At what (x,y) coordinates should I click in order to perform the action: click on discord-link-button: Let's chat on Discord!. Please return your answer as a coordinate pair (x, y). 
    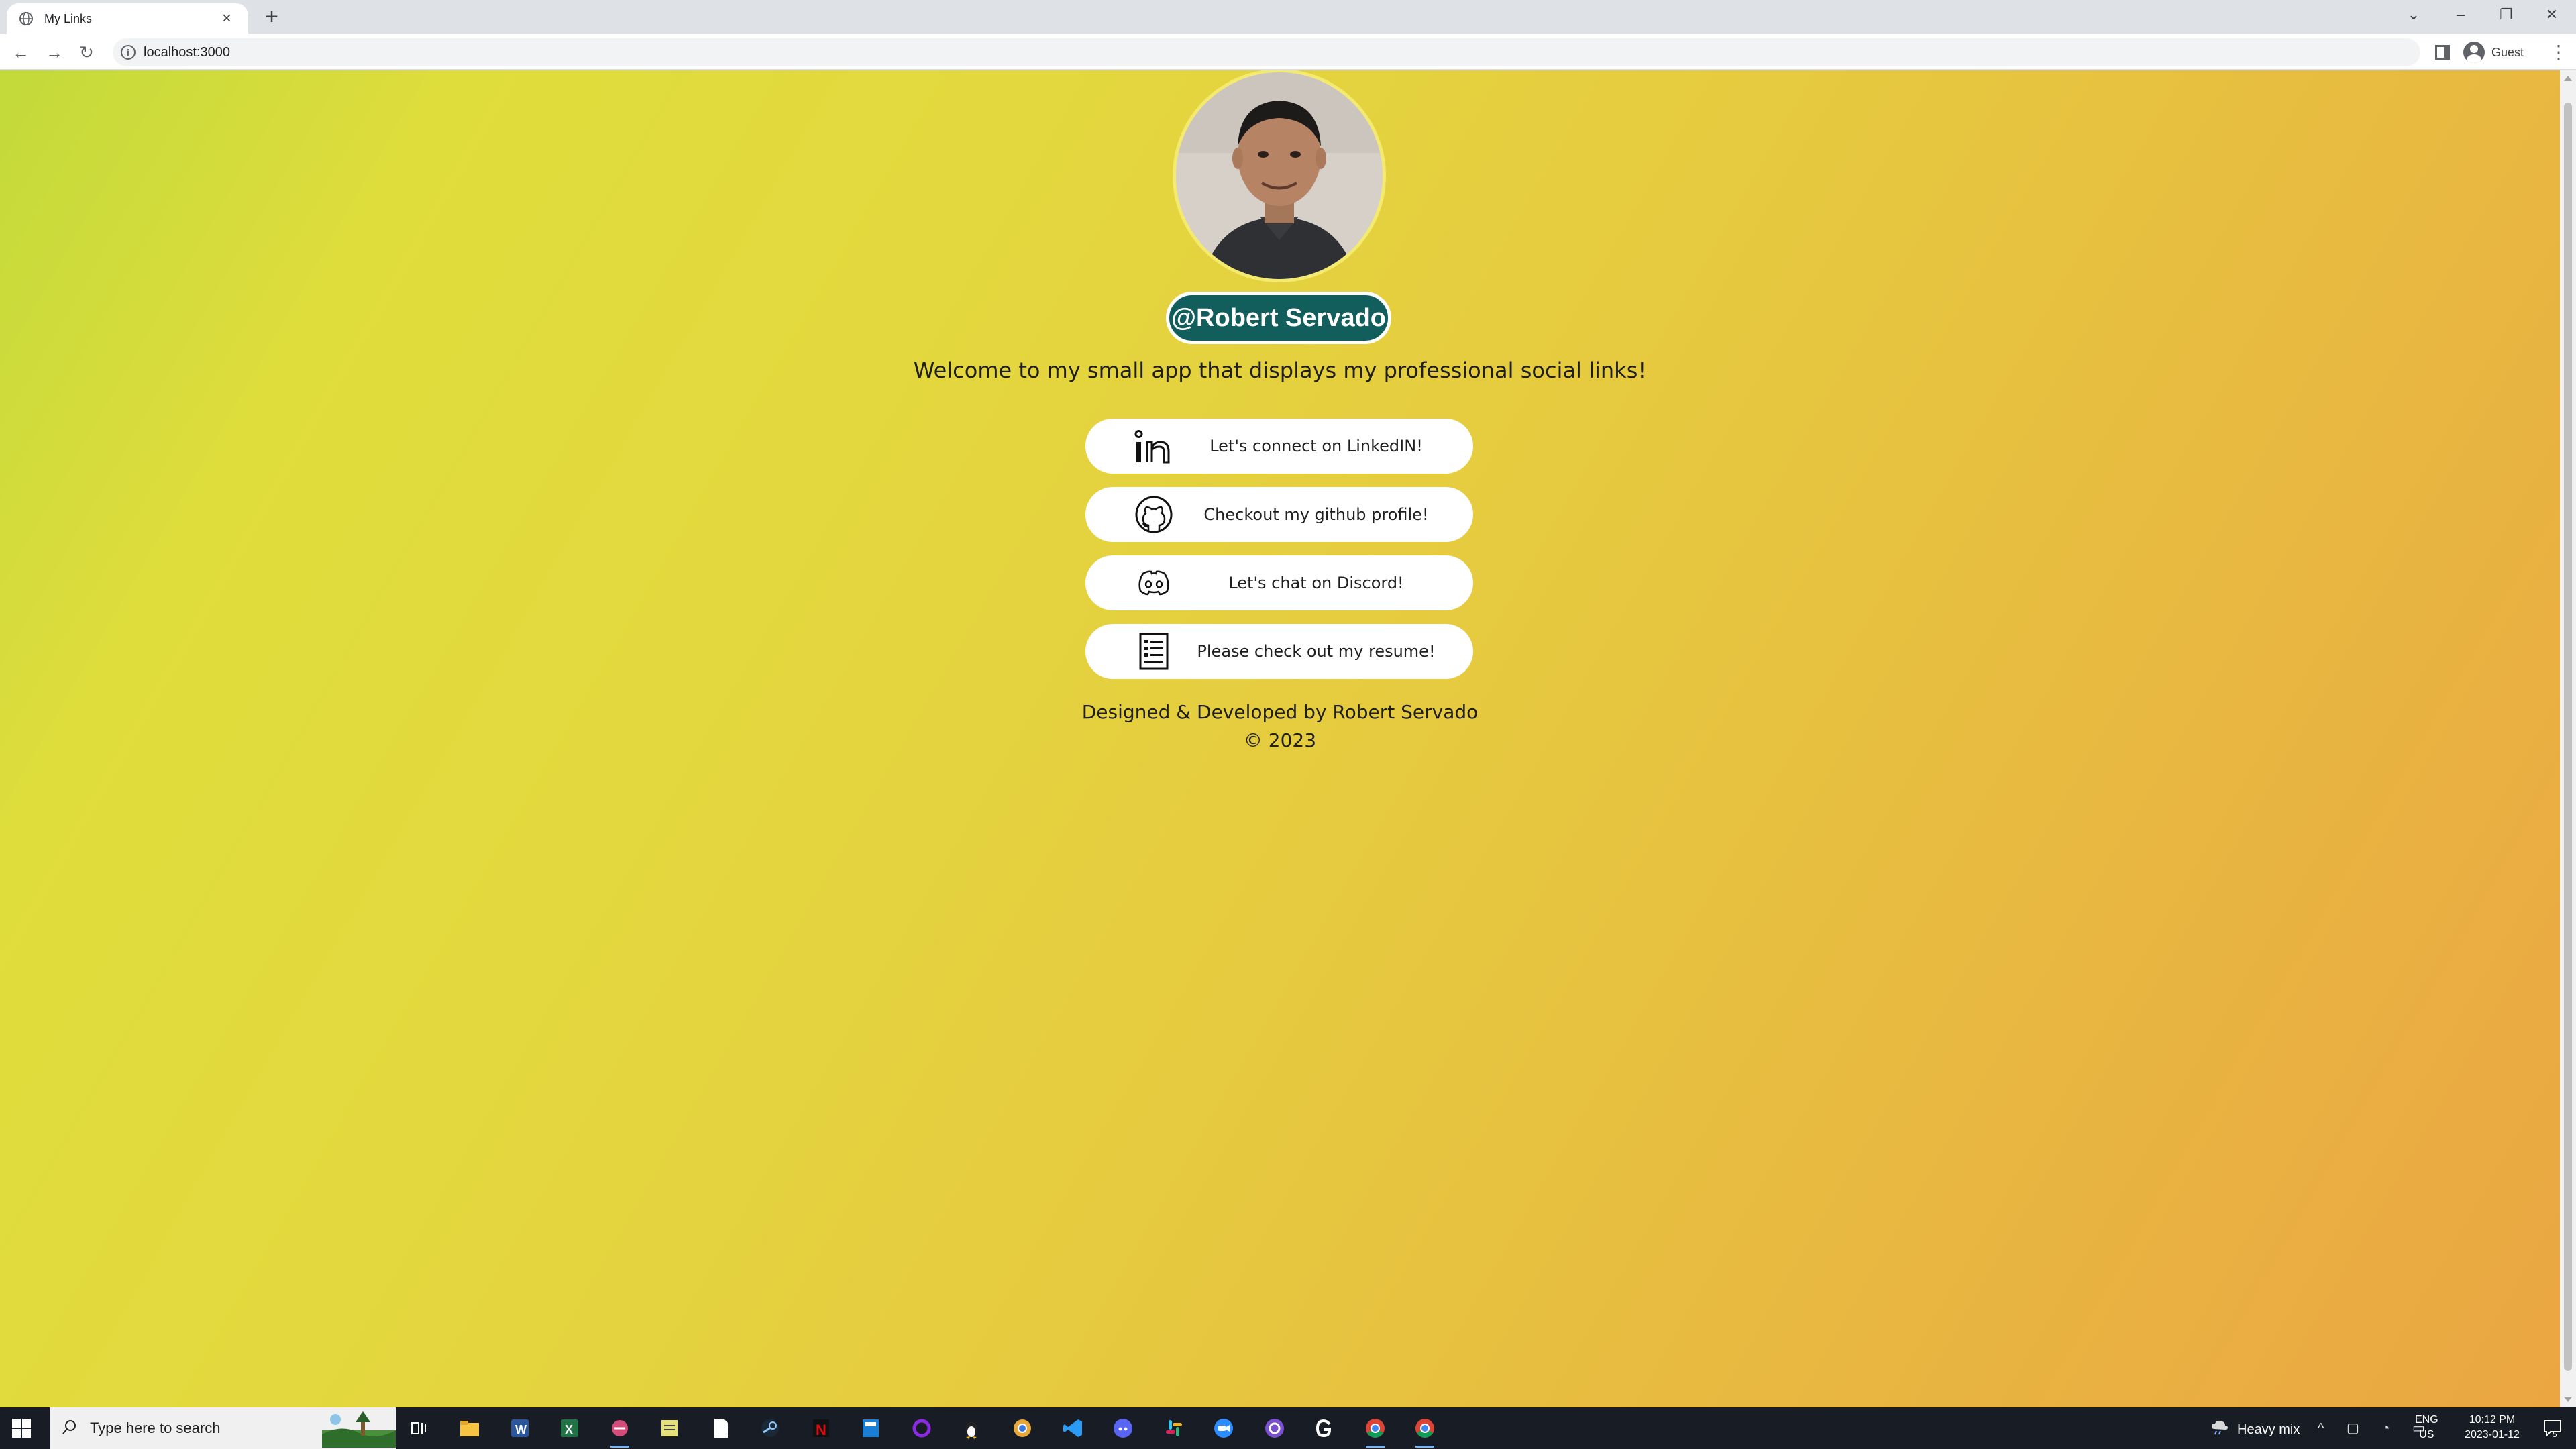
    Looking at the image, I should click on (1279, 582).